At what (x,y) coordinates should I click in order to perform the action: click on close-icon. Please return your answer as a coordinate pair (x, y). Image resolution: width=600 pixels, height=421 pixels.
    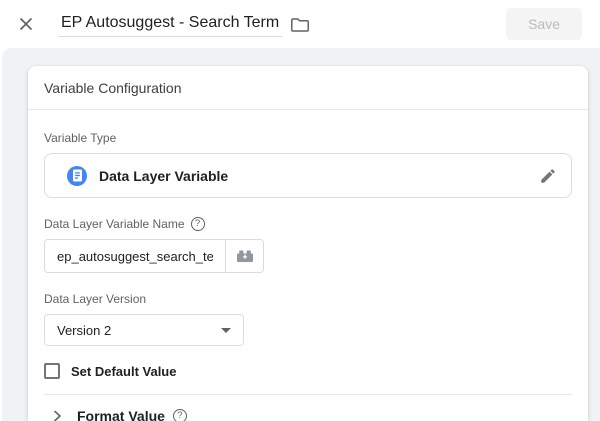
    Looking at the image, I should click on (26, 24).